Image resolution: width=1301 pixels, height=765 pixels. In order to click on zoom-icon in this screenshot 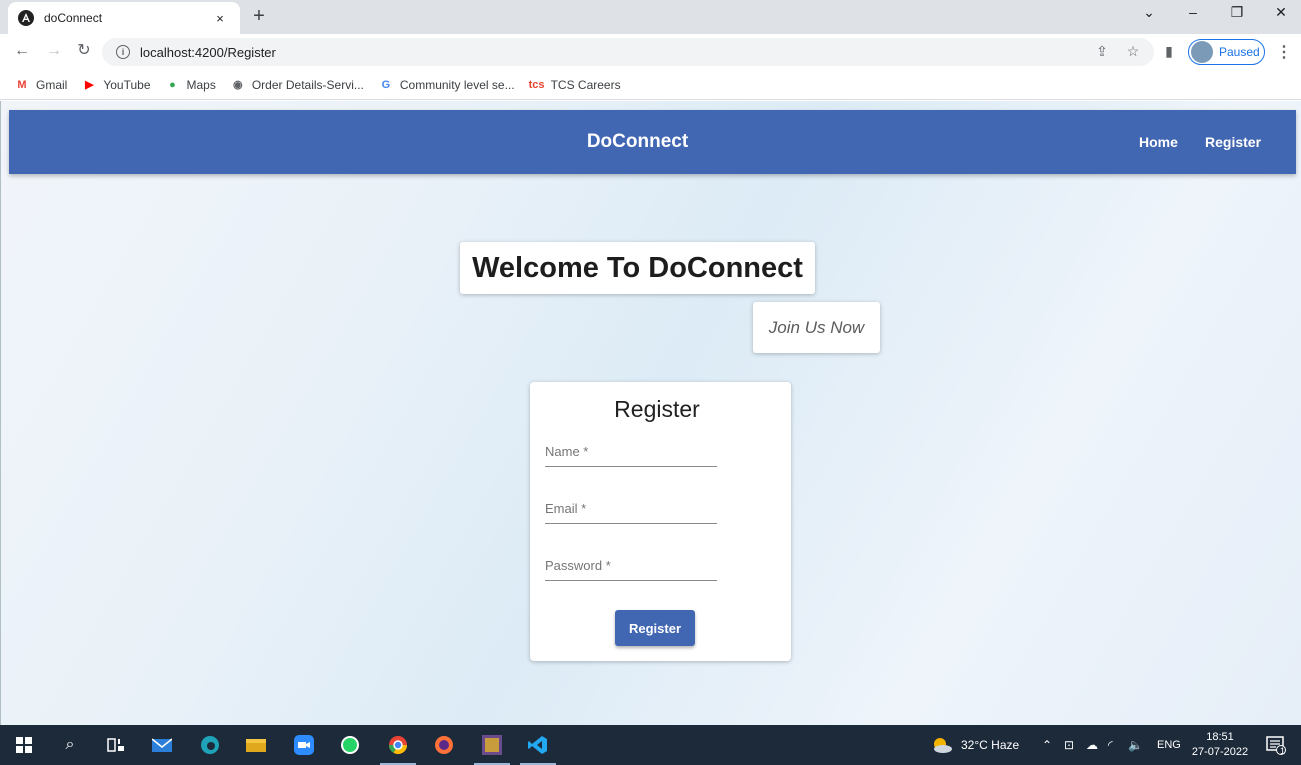, I will do `click(304, 745)`.